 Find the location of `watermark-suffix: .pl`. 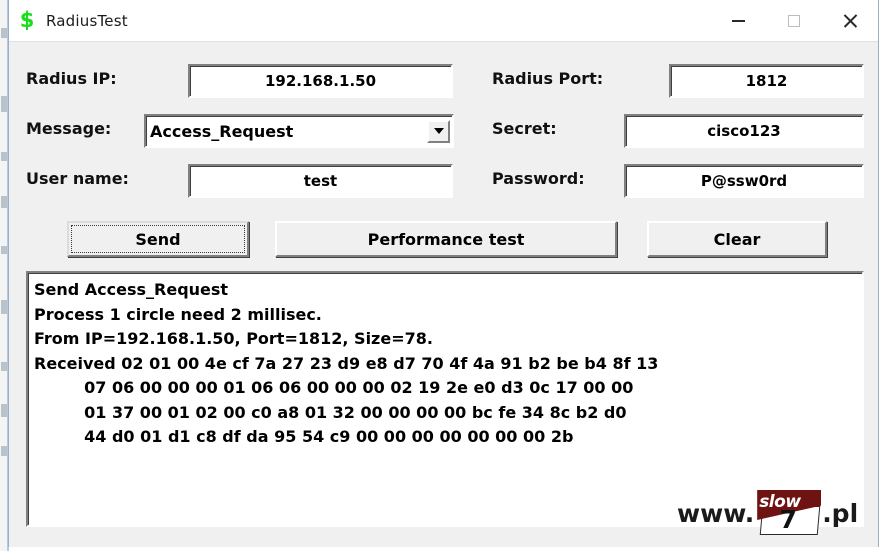

watermark-suffix: .pl is located at coordinates (840, 513).